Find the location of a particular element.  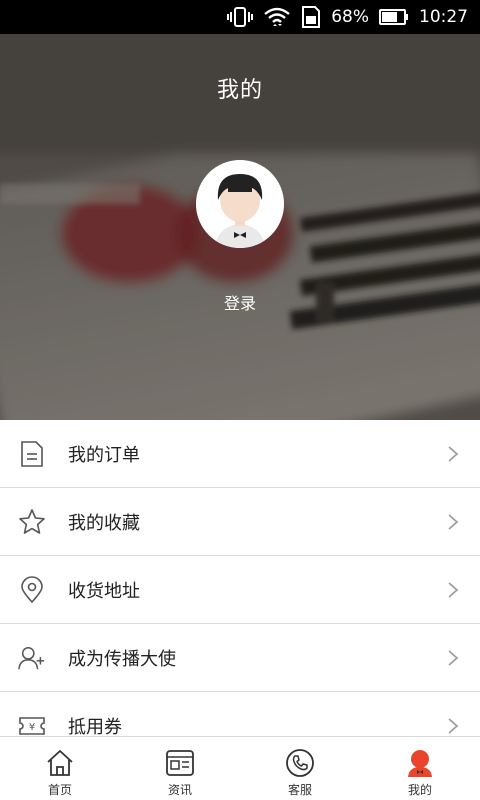

avatar-face-icon is located at coordinates (240, 204).